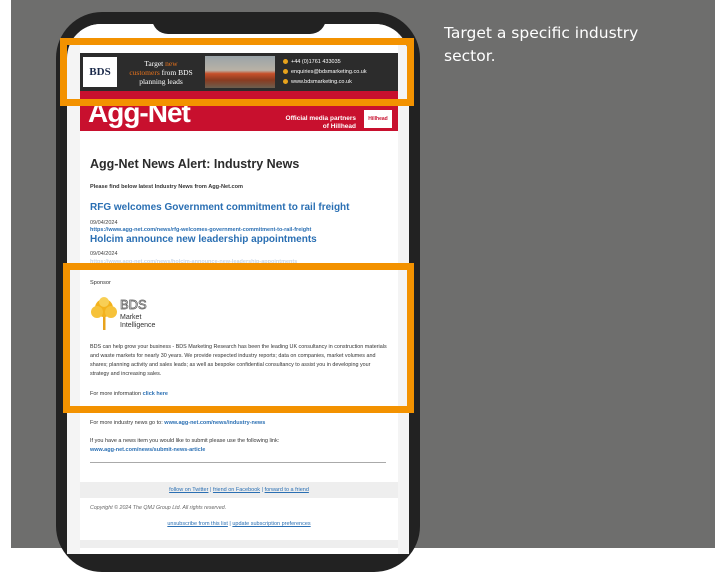  I want to click on partner-text: Official media partners of Hillhead, so click(320, 122).